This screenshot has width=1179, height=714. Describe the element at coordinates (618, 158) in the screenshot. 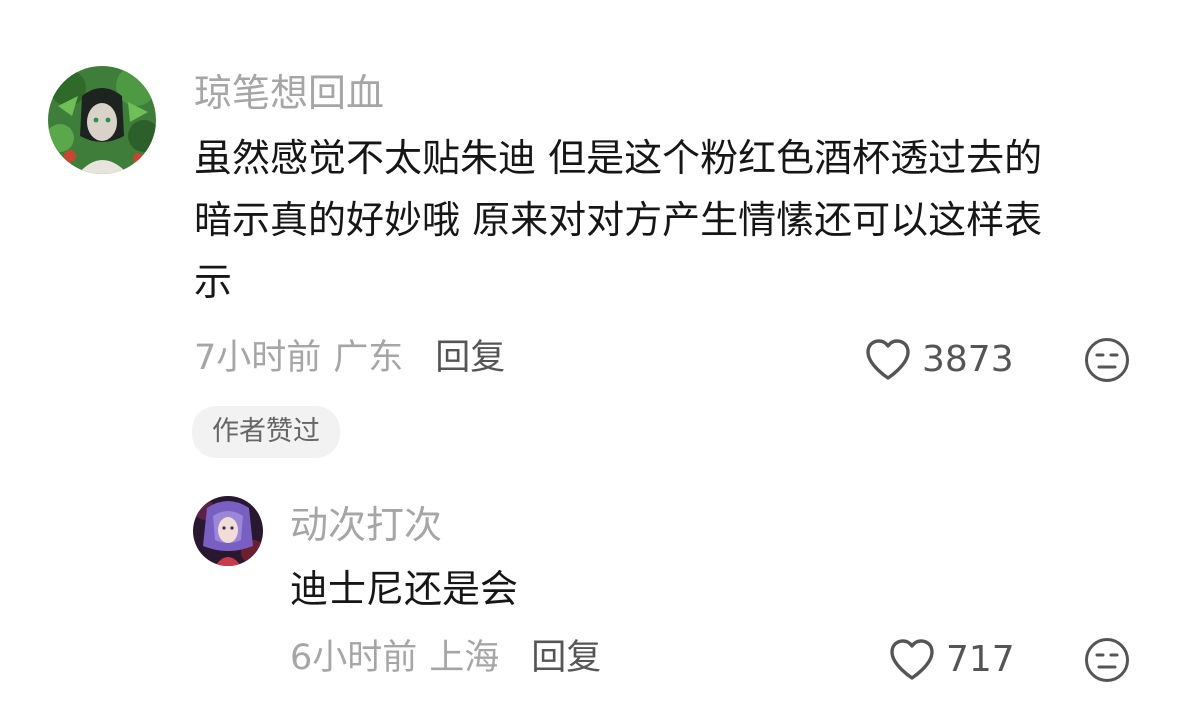

I see `comment-text-line: 虽然感觉不太贴朱迪 但是这个粉红色酒杯透过去的` at that location.